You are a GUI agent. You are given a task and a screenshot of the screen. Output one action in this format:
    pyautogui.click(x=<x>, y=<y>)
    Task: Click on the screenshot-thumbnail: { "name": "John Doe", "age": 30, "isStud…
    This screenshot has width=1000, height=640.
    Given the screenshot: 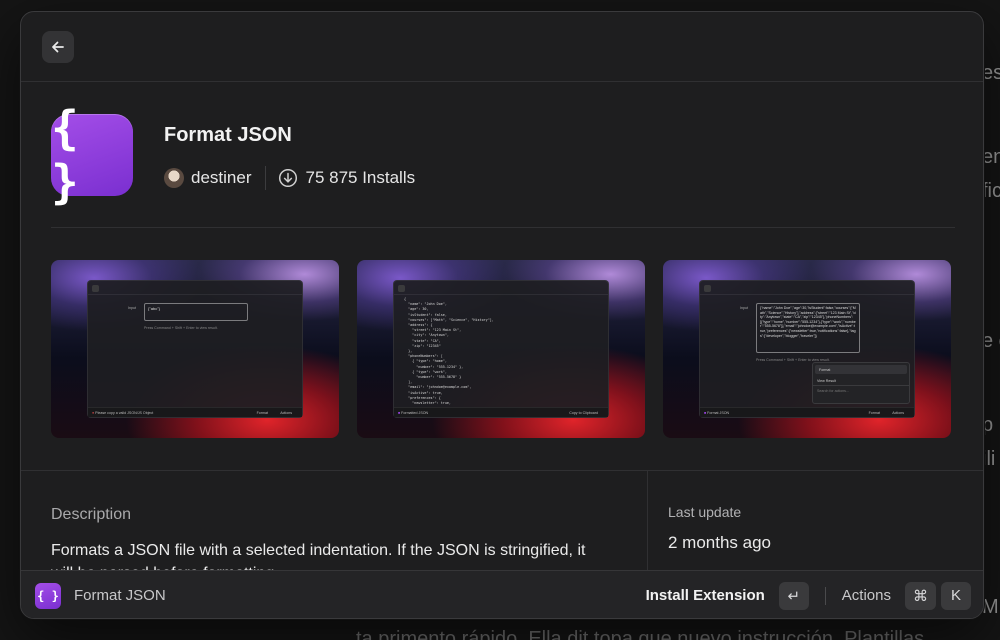 What is the action you would take?
    pyautogui.click(x=501, y=349)
    